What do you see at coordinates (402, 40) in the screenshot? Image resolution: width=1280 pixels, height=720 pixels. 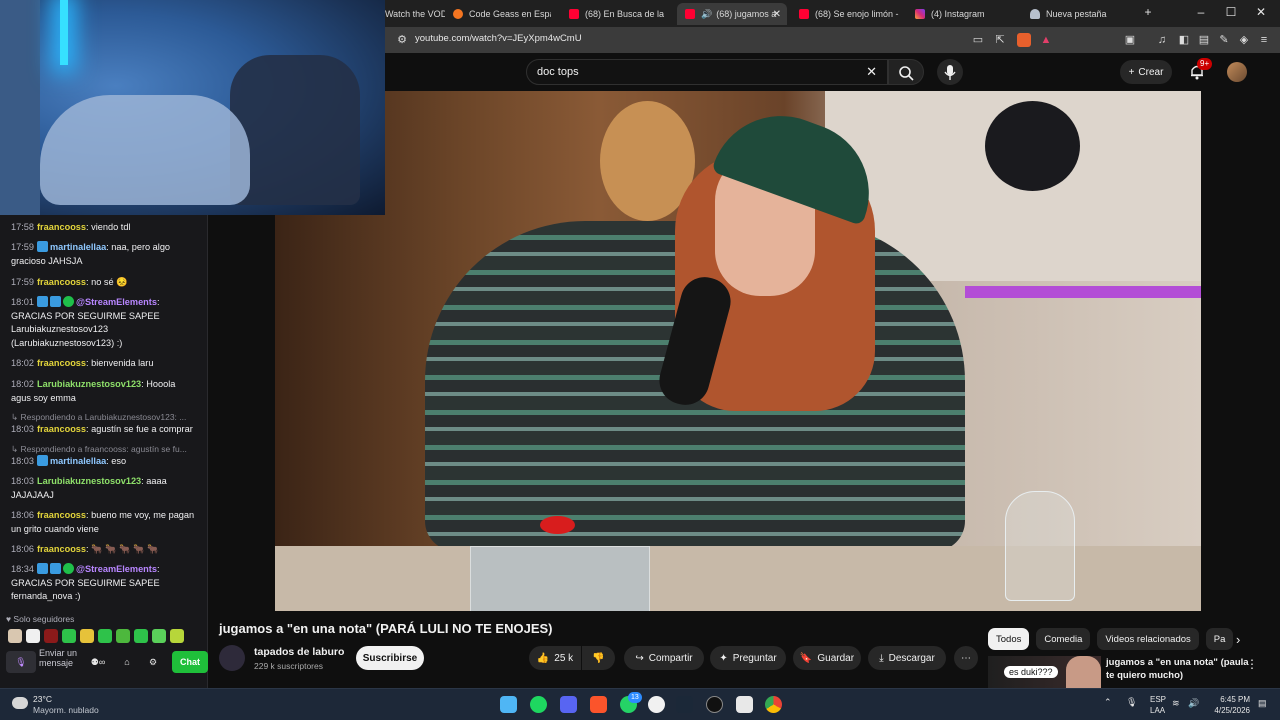 I see `site-info-icon: ⚙` at bounding box center [402, 40].